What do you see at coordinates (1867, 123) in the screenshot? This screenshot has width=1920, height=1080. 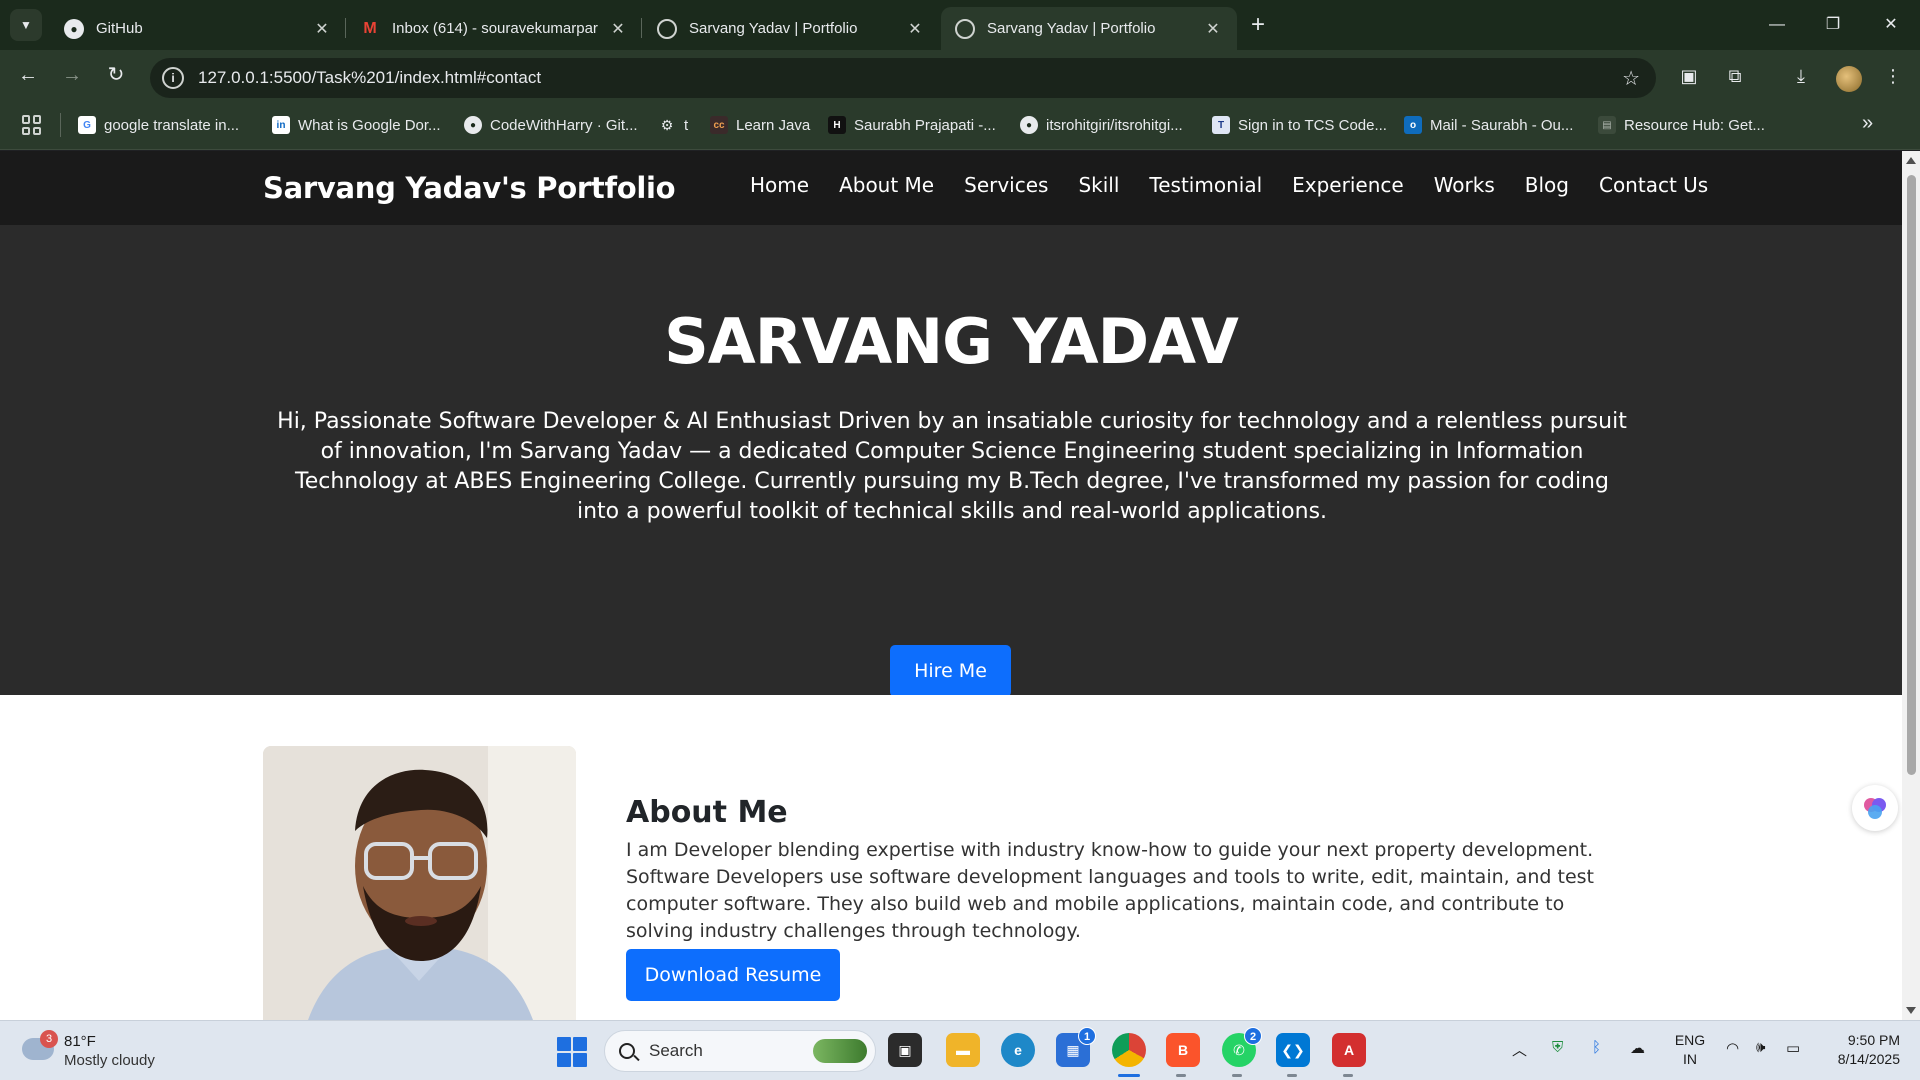 I see `more-bookmarks-icon: »` at bounding box center [1867, 123].